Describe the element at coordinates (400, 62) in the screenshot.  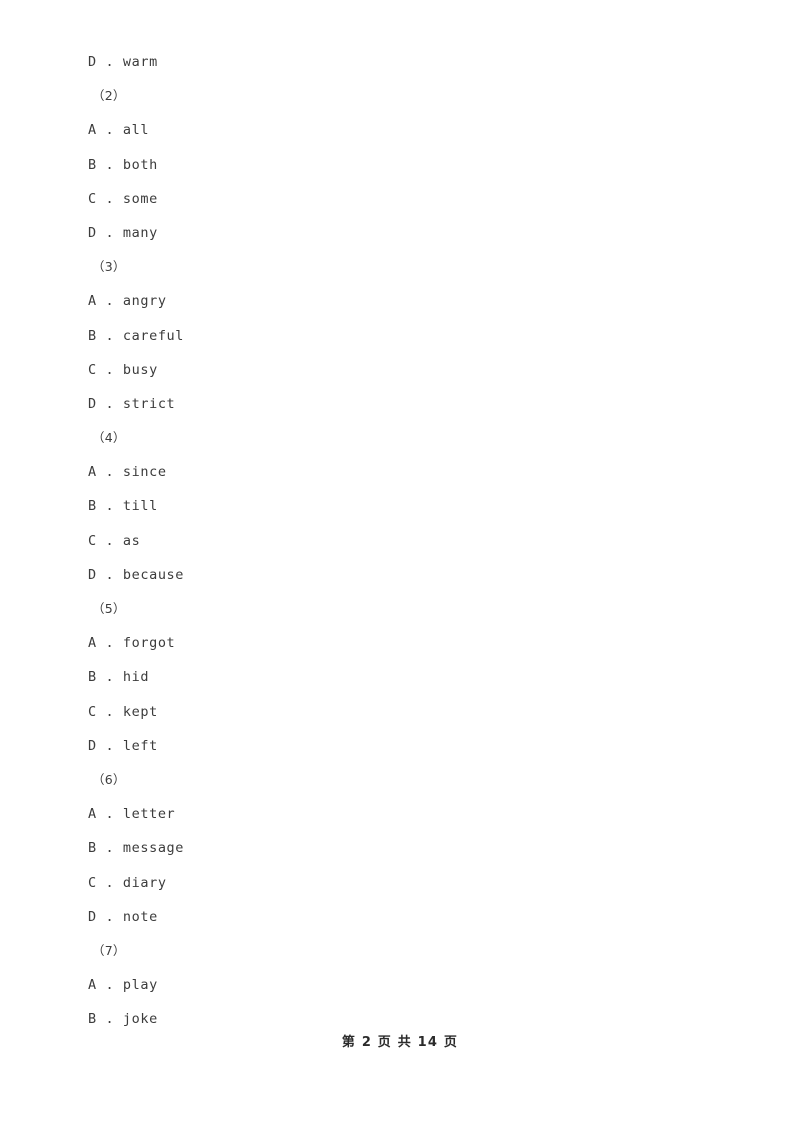
I see `answer-option: D . warm` at that location.